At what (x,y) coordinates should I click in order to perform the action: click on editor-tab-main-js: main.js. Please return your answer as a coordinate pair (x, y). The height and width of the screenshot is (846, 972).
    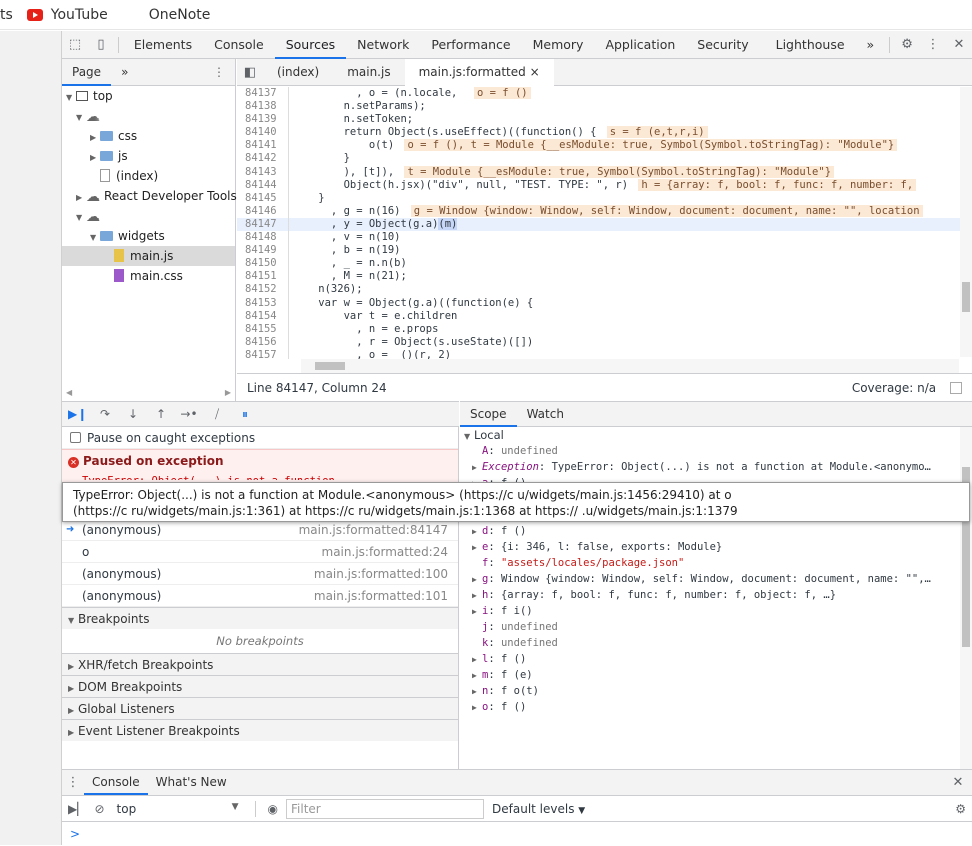
    Looking at the image, I should click on (368, 72).